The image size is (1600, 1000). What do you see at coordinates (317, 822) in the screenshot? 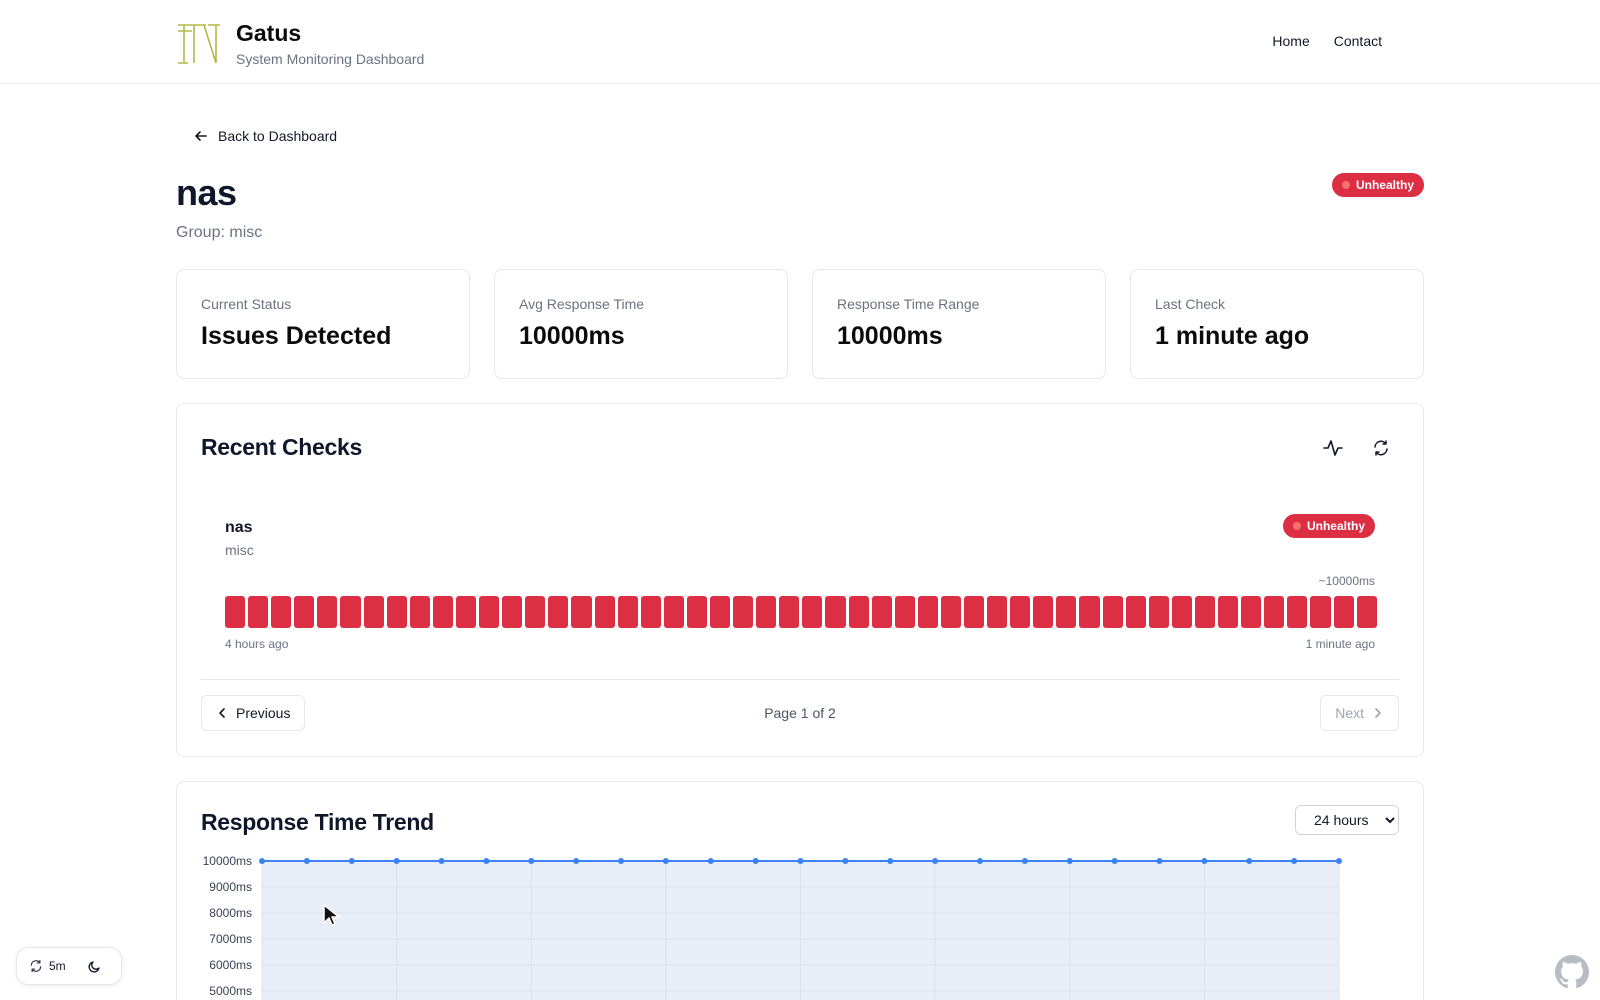
I see `trend-title: Response Time Trend` at bounding box center [317, 822].